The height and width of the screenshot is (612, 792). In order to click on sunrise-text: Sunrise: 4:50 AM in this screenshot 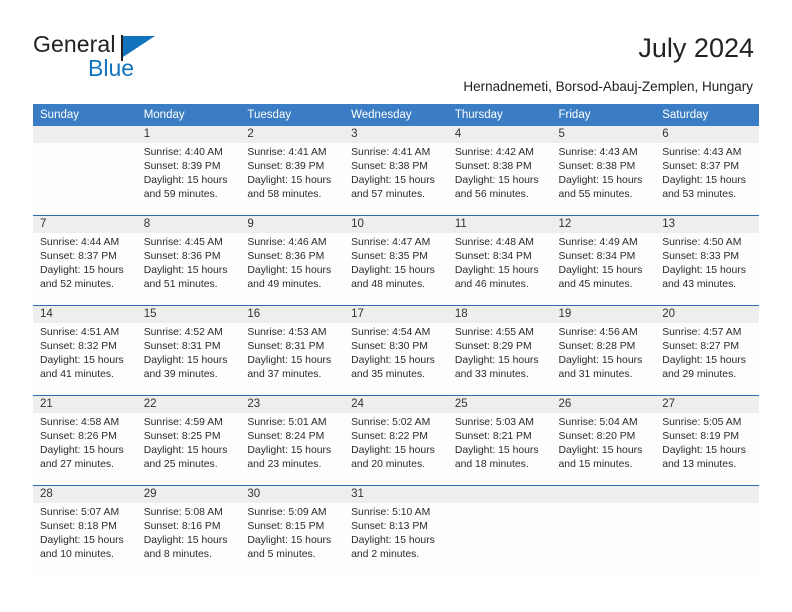, I will do `click(702, 242)`.